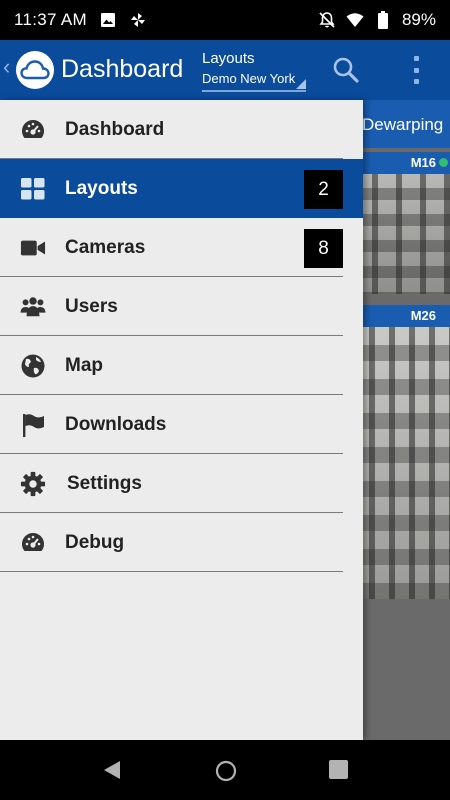 This screenshot has width=450, height=800. I want to click on app-bar: ‹ Dashboard Layouts Demo New York, so click(225, 70).